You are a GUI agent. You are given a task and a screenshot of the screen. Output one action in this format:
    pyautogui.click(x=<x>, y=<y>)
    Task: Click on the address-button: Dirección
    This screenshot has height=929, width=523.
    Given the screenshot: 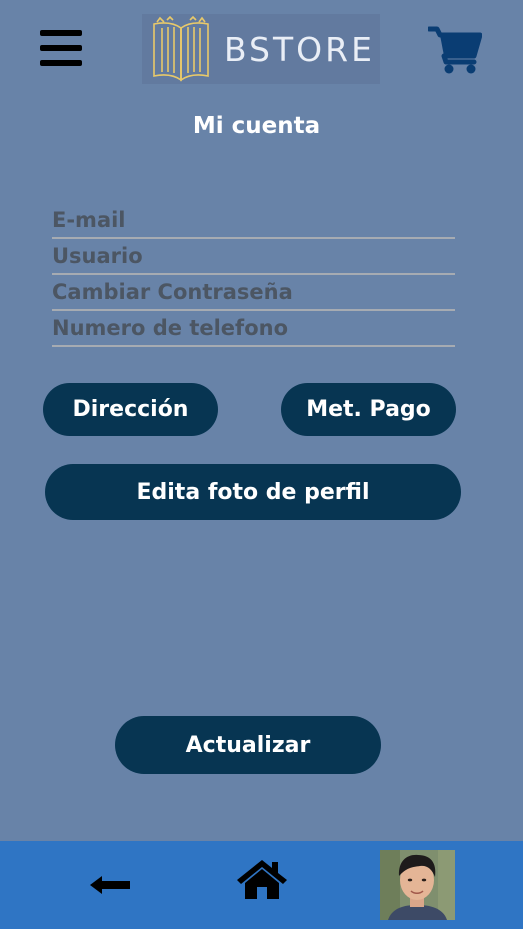 What is the action you would take?
    pyautogui.click(x=130, y=409)
    